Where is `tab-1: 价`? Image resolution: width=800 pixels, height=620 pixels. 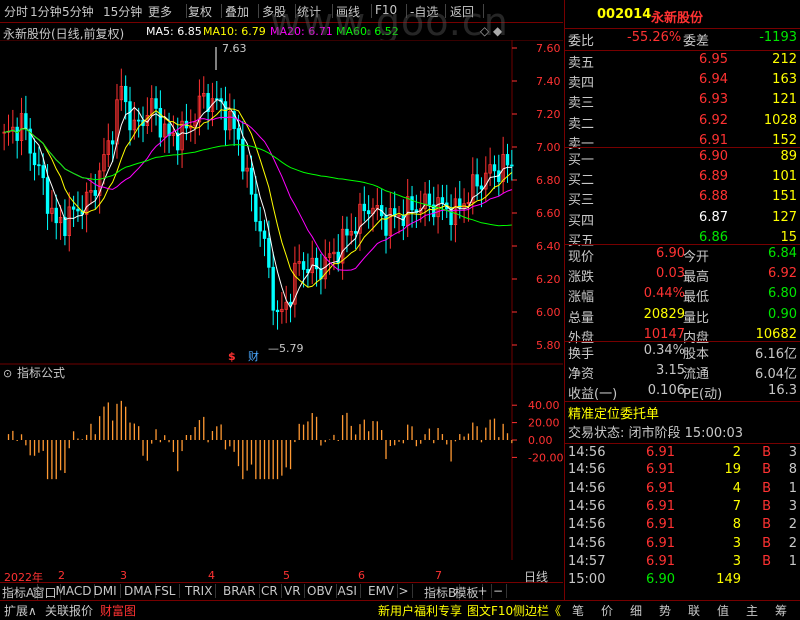 tab-1: 价 is located at coordinates (607, 610).